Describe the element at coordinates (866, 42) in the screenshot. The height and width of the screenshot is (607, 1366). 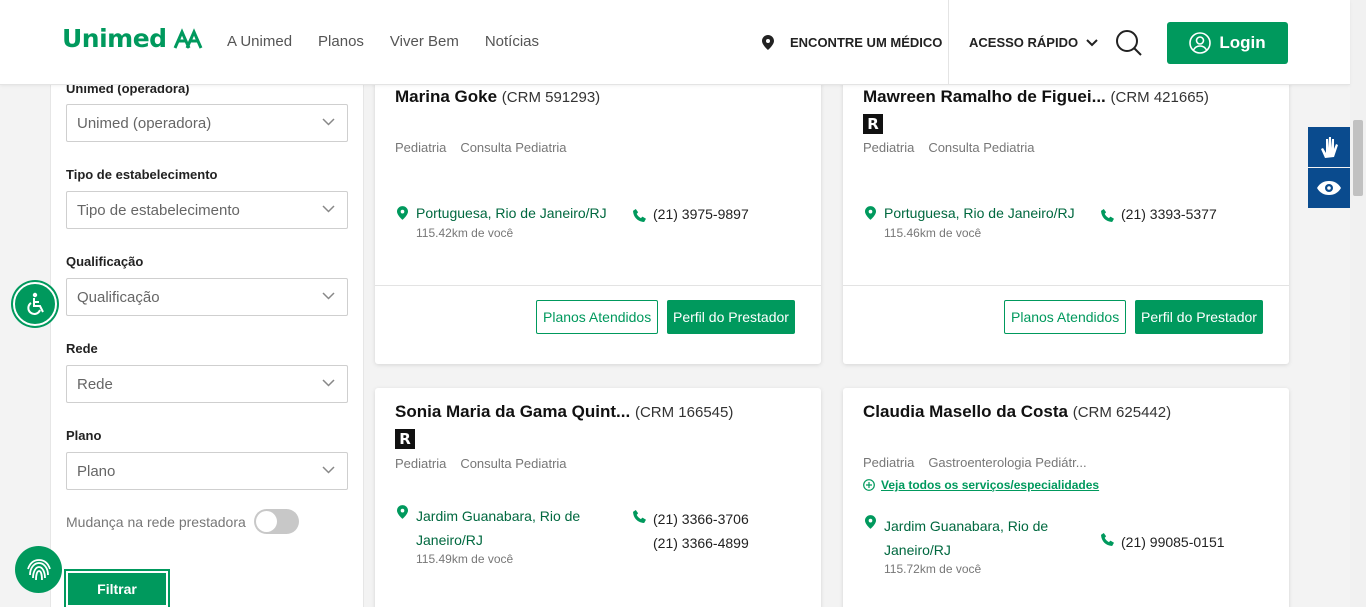
I see `find-doctor-label: ENCONTRE UM MÉDICO` at that location.